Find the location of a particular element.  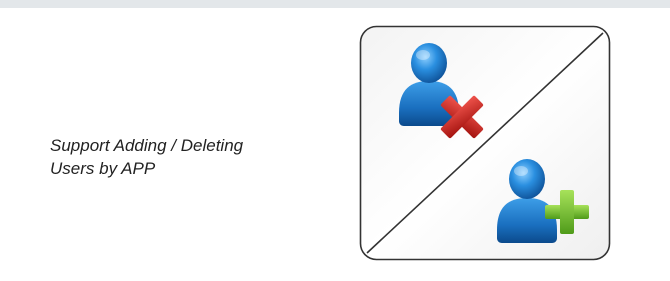

caption-line-1: Support Adding / Deleting is located at coordinates (147, 145).